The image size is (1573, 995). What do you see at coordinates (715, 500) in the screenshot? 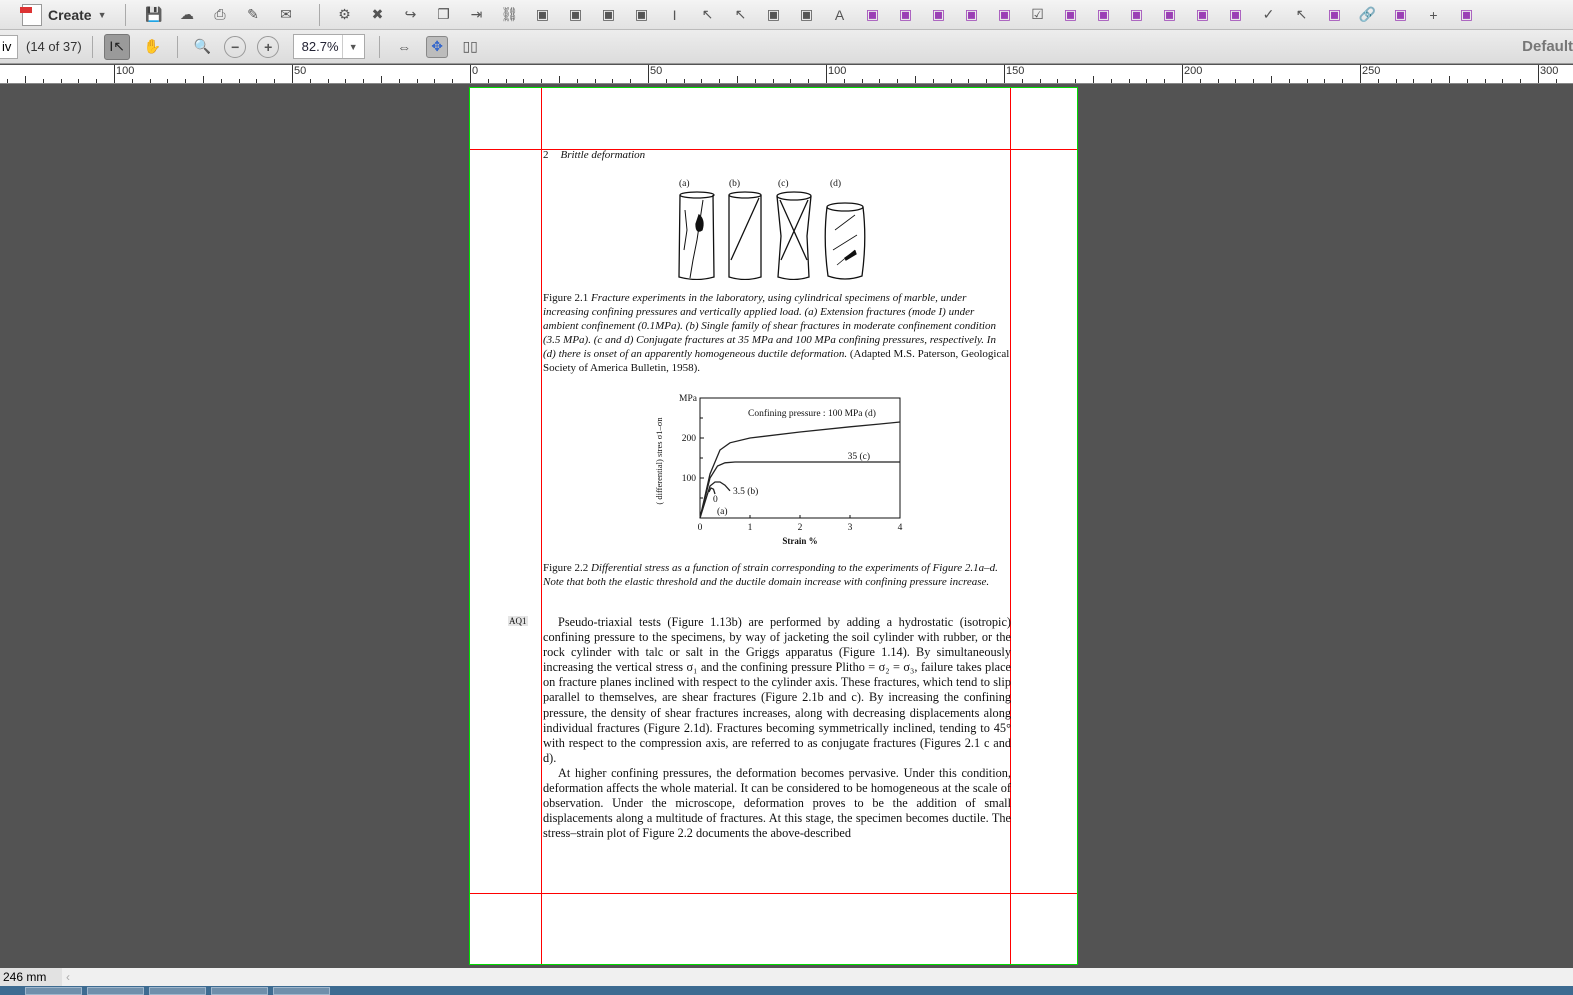
I see `series-label: 0` at bounding box center [715, 500].